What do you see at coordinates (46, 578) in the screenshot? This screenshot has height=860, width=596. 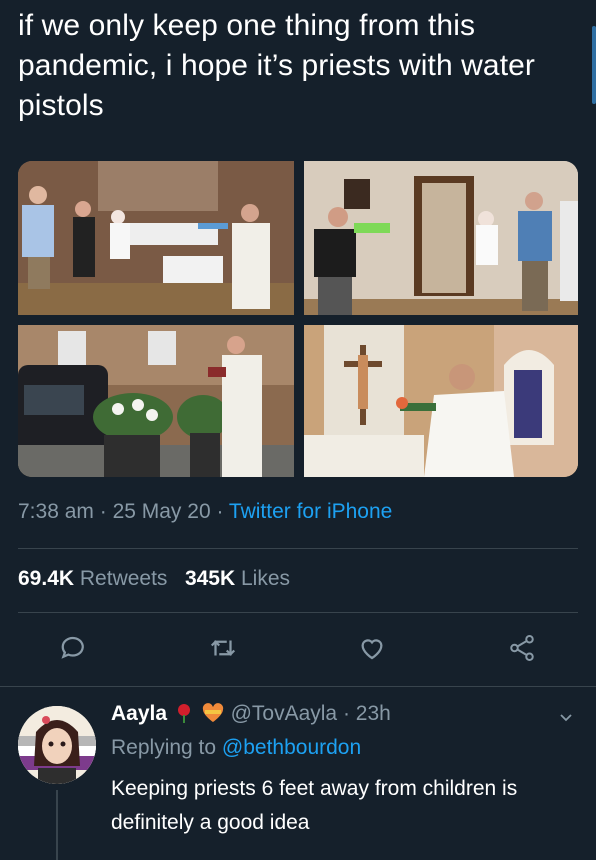 I see `retweets-count: 69.4K` at bounding box center [46, 578].